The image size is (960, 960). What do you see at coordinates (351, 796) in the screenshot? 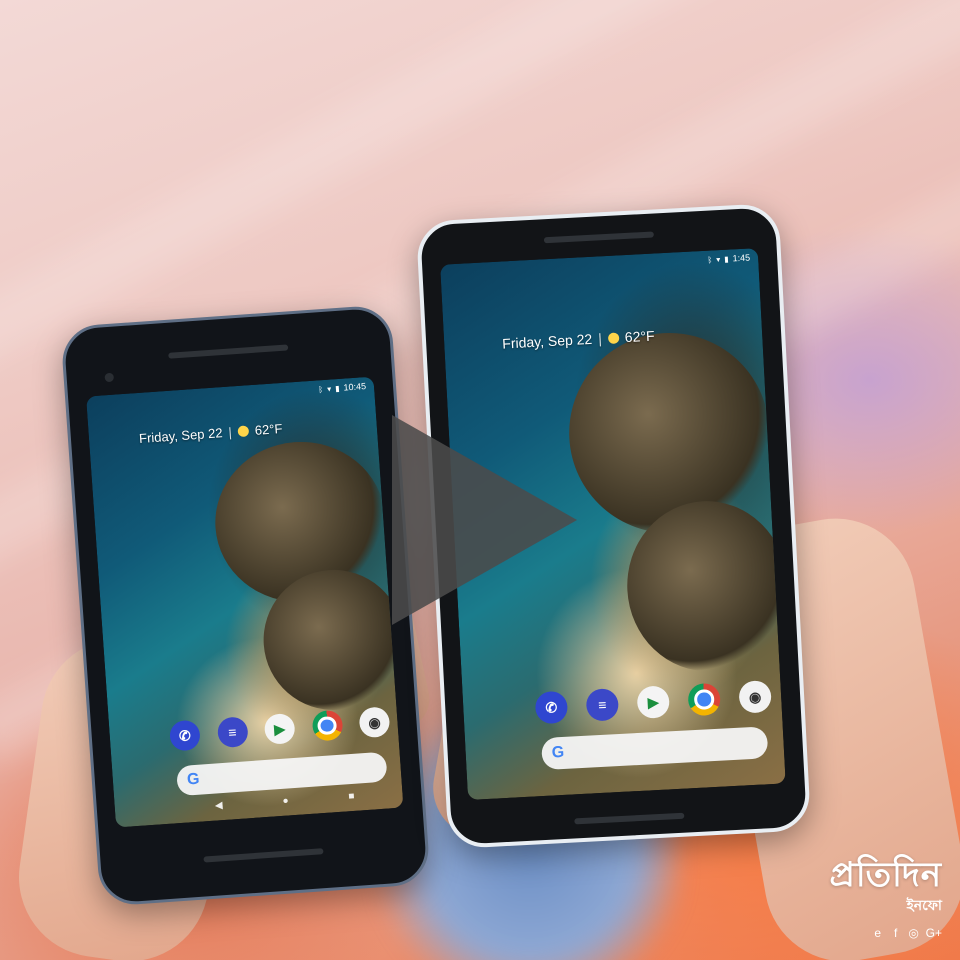
I see `recents-icon: ■` at bounding box center [351, 796].